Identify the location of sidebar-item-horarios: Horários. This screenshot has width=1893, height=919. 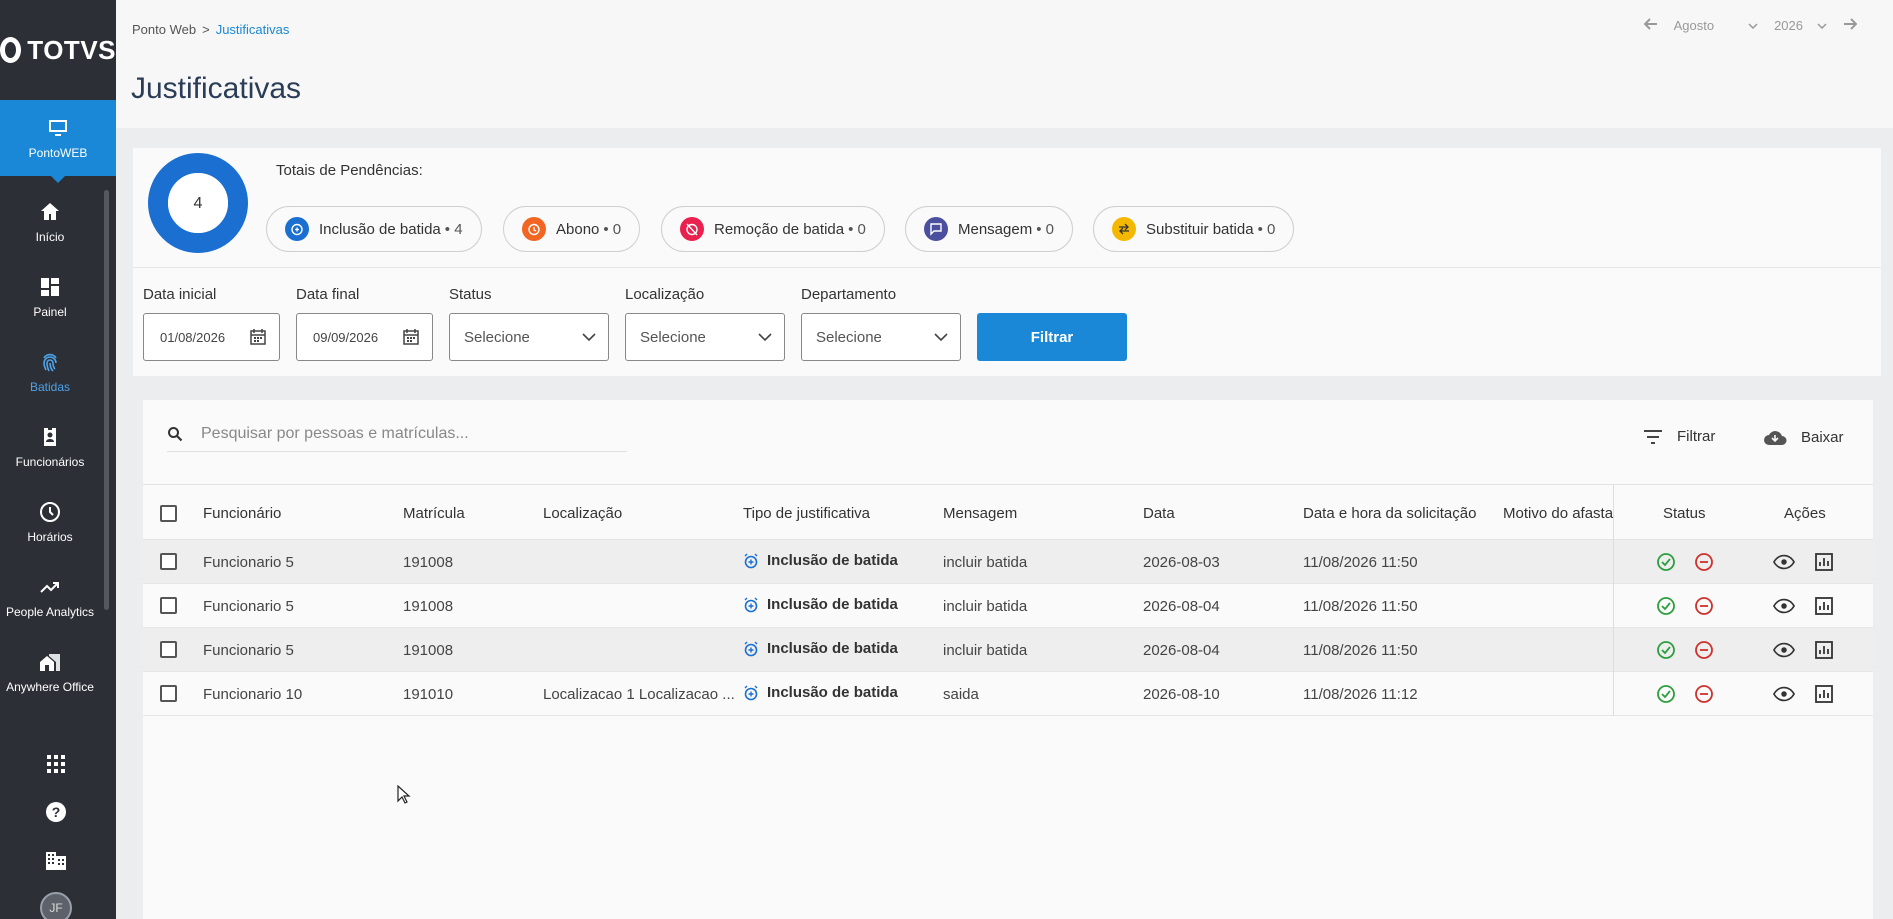
(50, 522).